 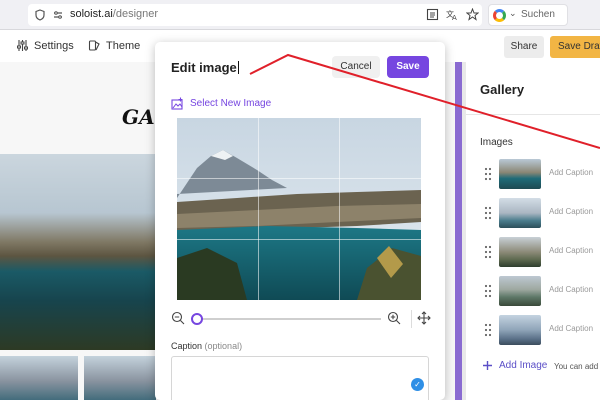 I want to click on canvas-logo: GA, so click(x=138, y=117).